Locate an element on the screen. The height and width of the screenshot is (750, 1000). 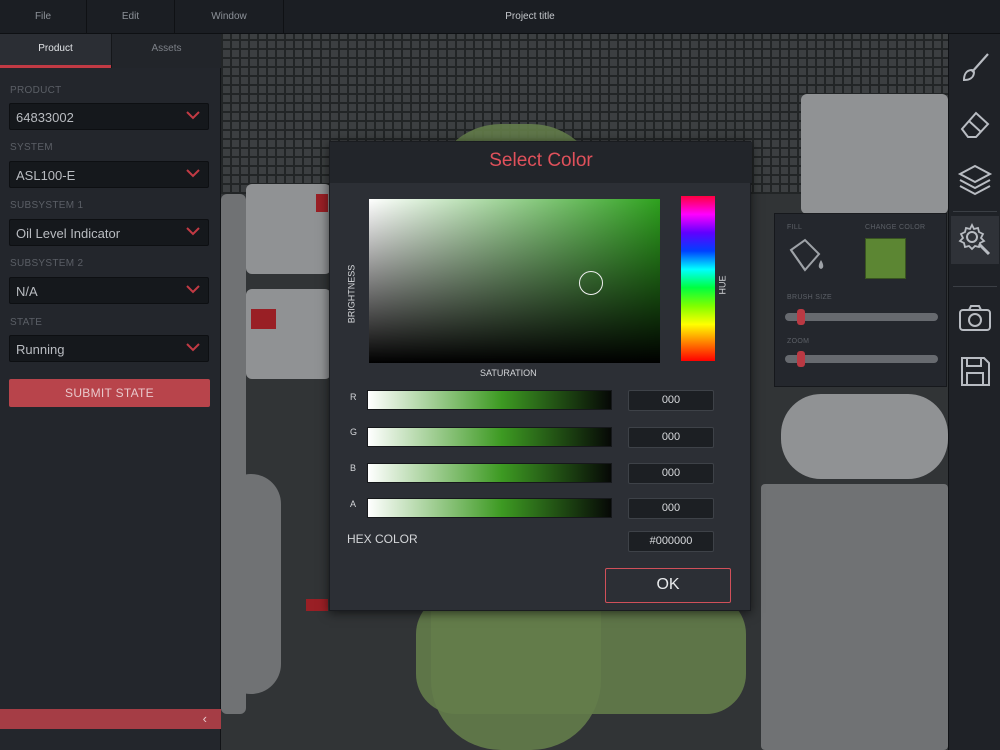
tab-product: Product is located at coordinates (55, 51).